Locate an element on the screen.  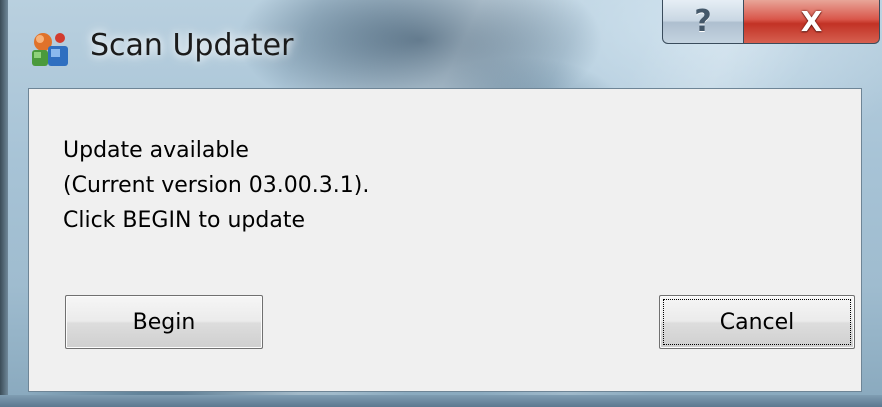
begin-button: Begin is located at coordinates (164, 322).